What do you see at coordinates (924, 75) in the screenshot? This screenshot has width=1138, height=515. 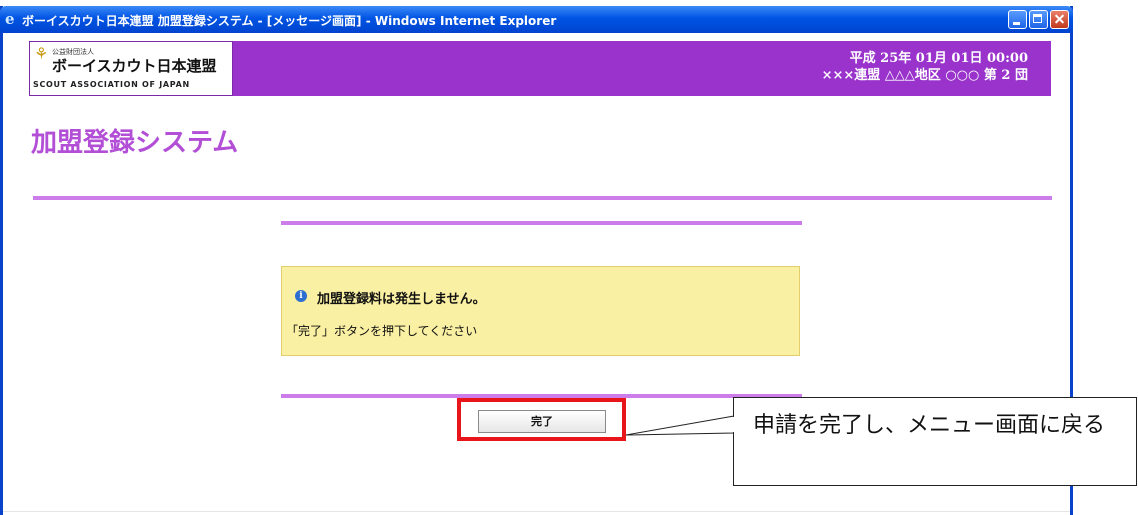 I see `header-organization: ×××連盟 △△△地区 ○○○ 第 2 団` at bounding box center [924, 75].